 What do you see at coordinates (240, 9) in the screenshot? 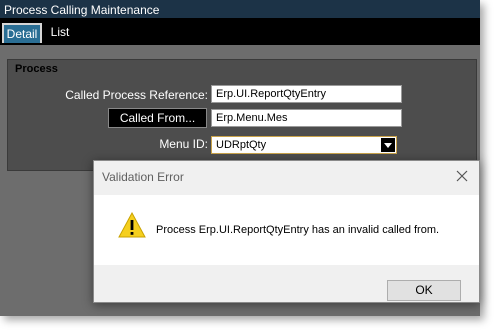
I see `title-bar: Process Calling Maintenance` at bounding box center [240, 9].